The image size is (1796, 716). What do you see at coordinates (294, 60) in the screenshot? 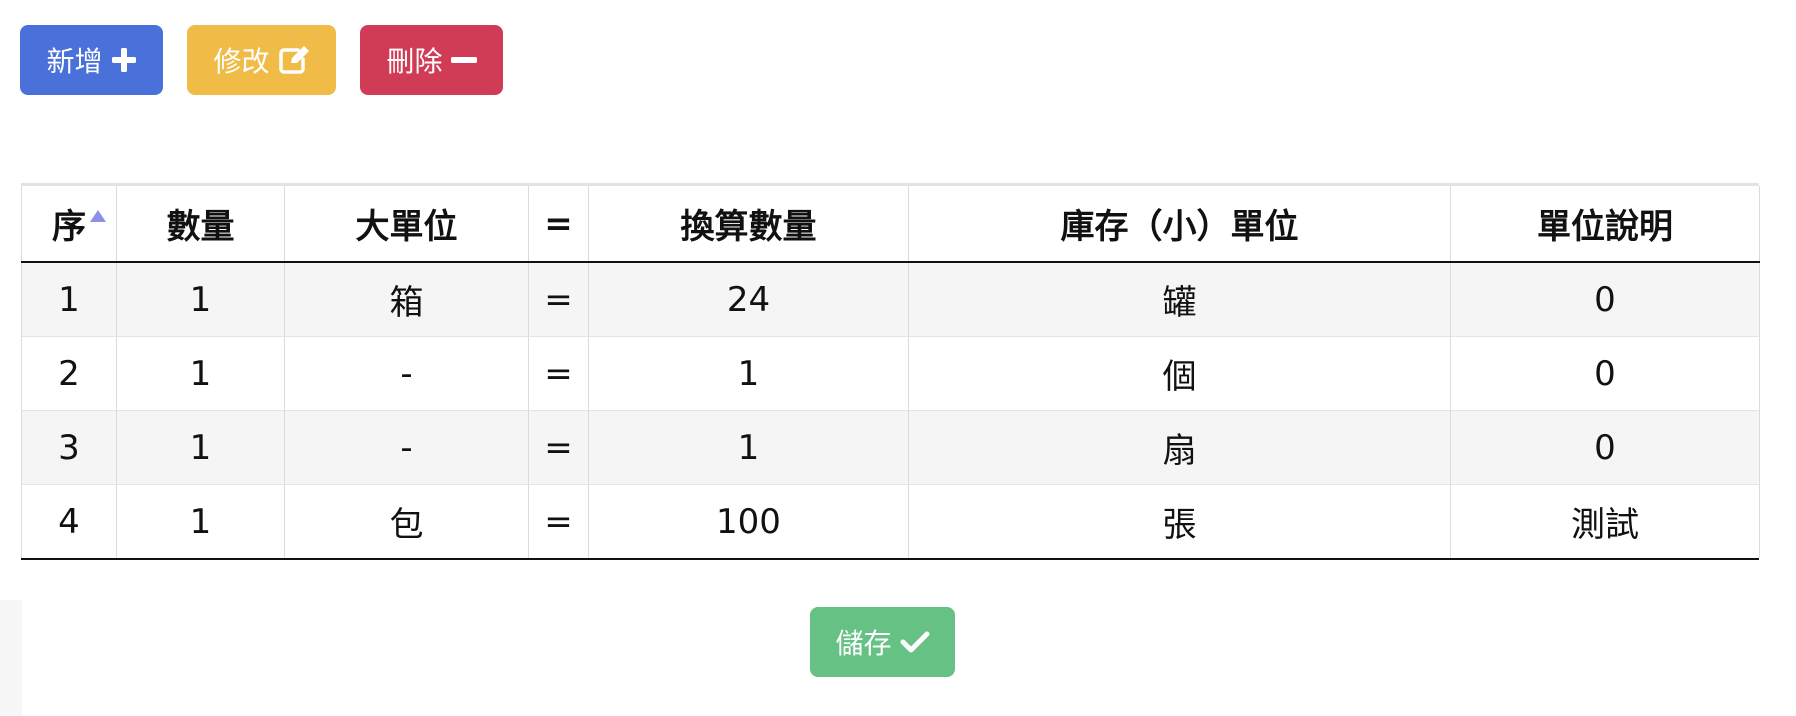
I see `edit-icon` at bounding box center [294, 60].